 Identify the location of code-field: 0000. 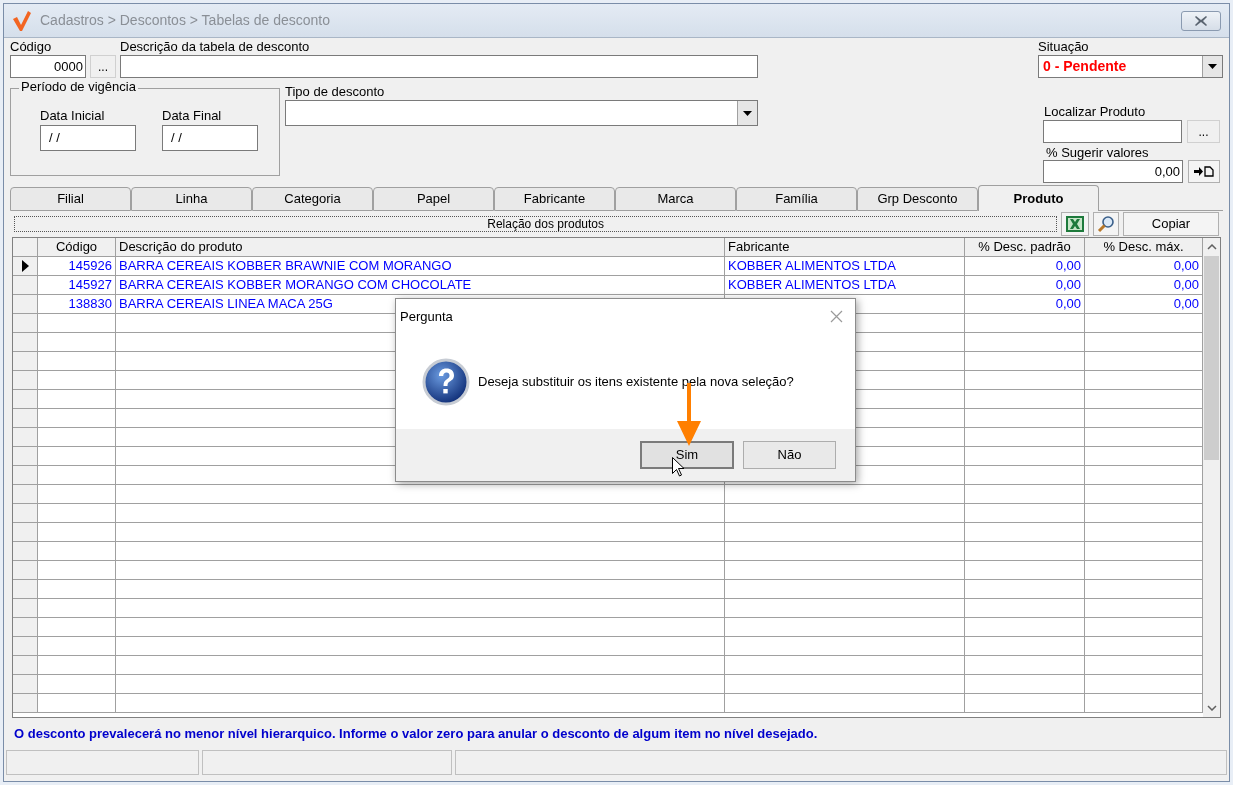
(48, 66).